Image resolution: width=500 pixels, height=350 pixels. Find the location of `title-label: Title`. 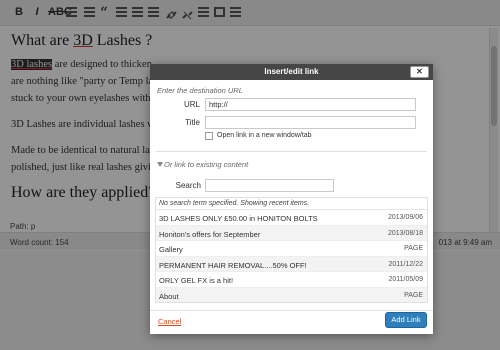

title-label: Title is located at coordinates (192, 122).